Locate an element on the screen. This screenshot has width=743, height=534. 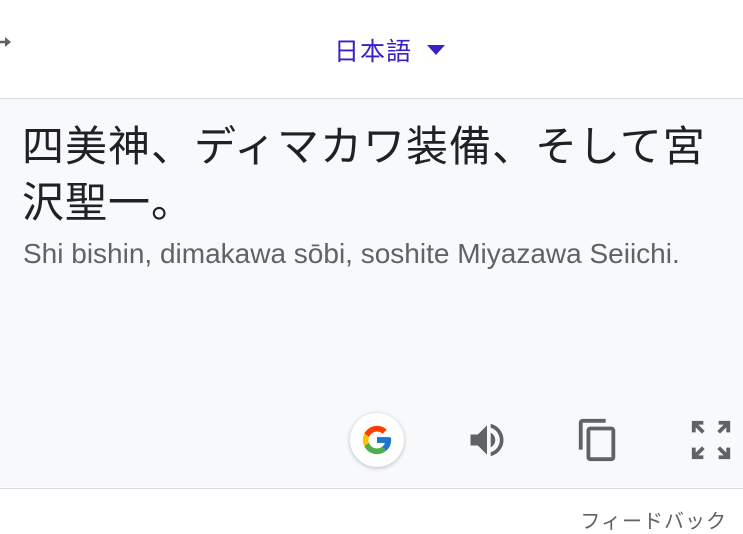
result-toolbar is located at coordinates (371, 441).